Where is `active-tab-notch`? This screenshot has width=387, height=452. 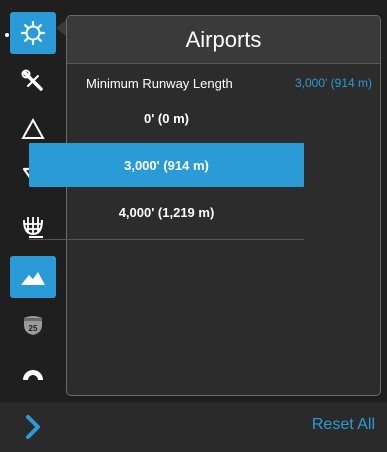
active-tab-notch is located at coordinates (61, 28).